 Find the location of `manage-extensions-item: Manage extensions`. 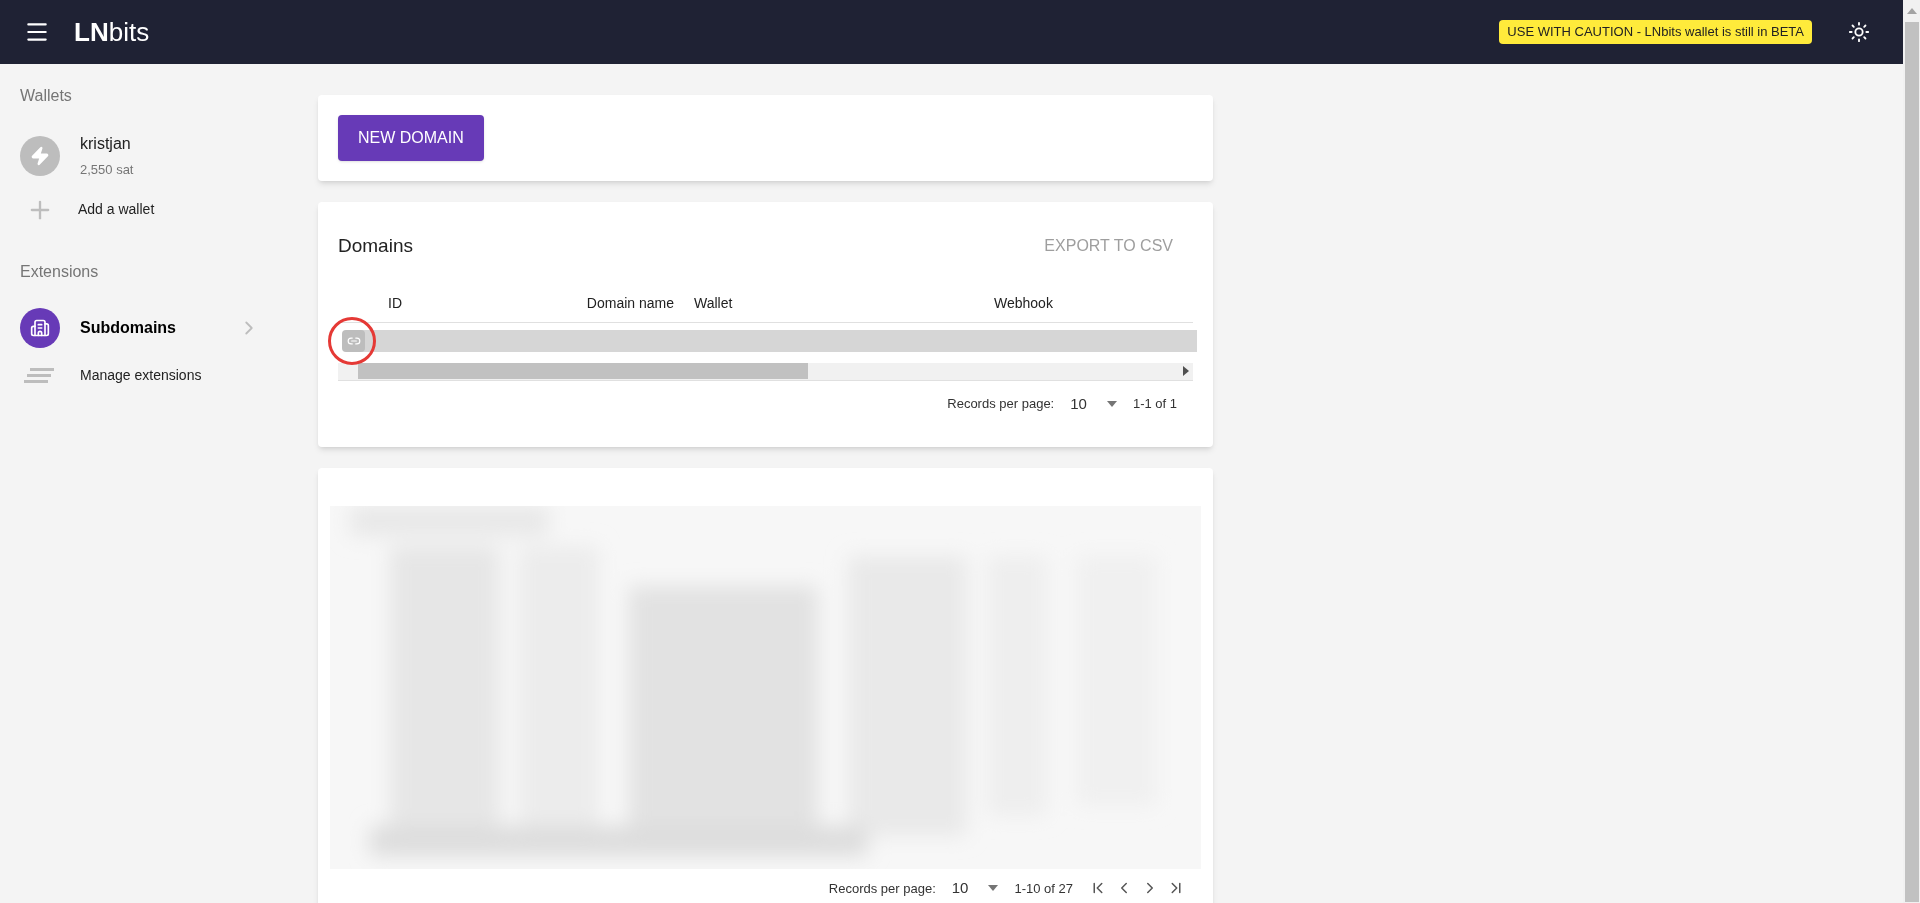

manage-extensions-item: Manage extensions is located at coordinates (111, 375).